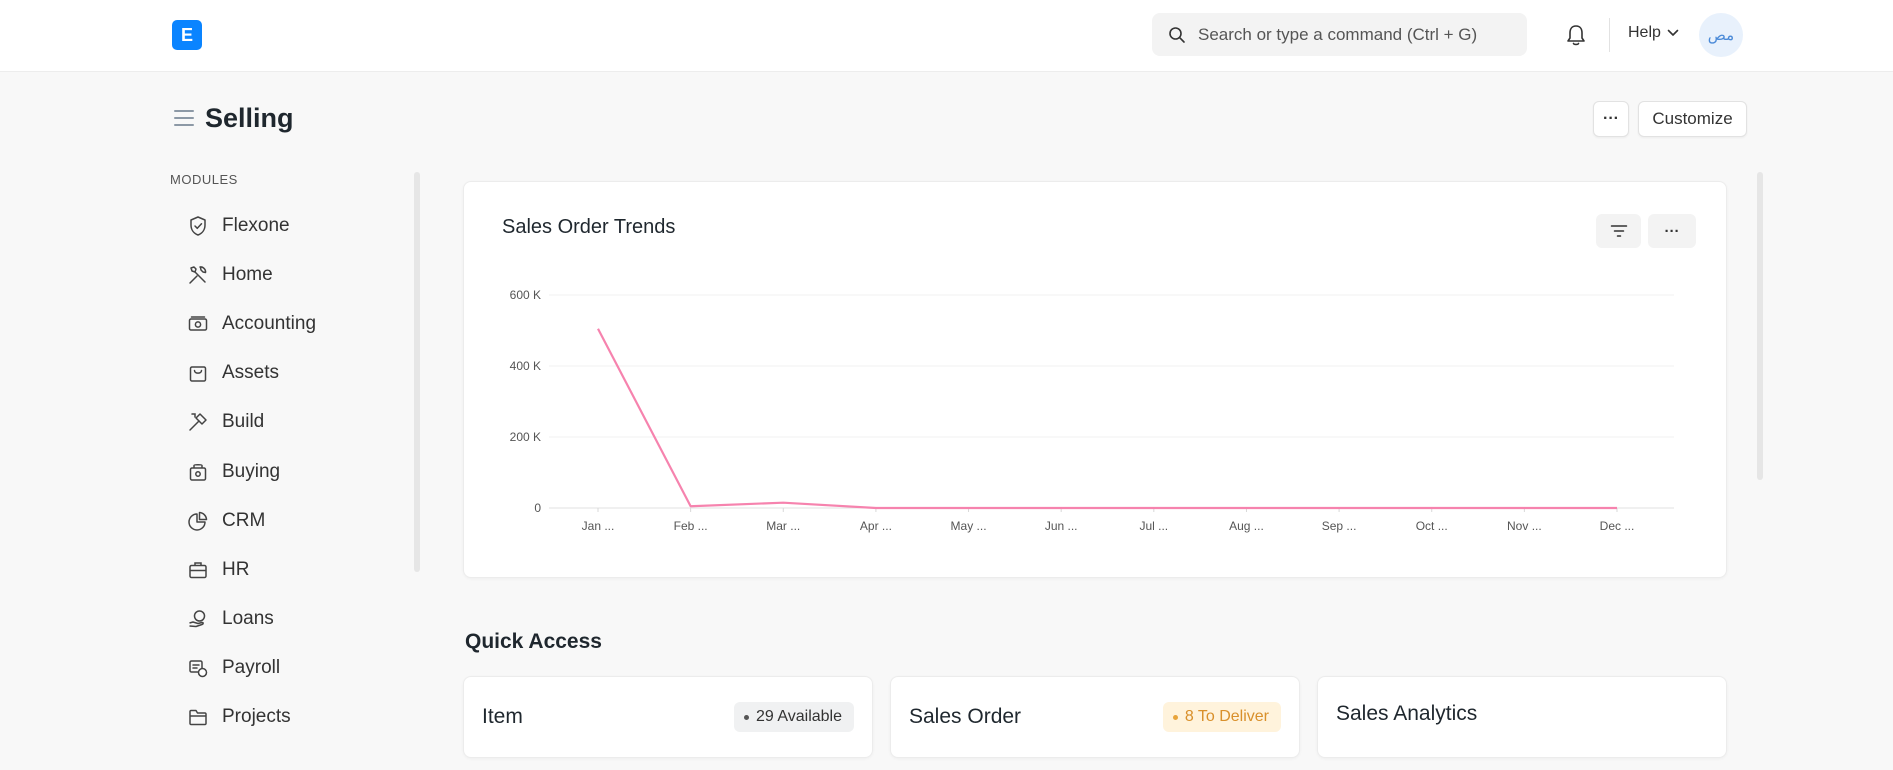 The width and height of the screenshot is (1893, 770). What do you see at coordinates (502, 716) in the screenshot?
I see `card-title: Item` at bounding box center [502, 716].